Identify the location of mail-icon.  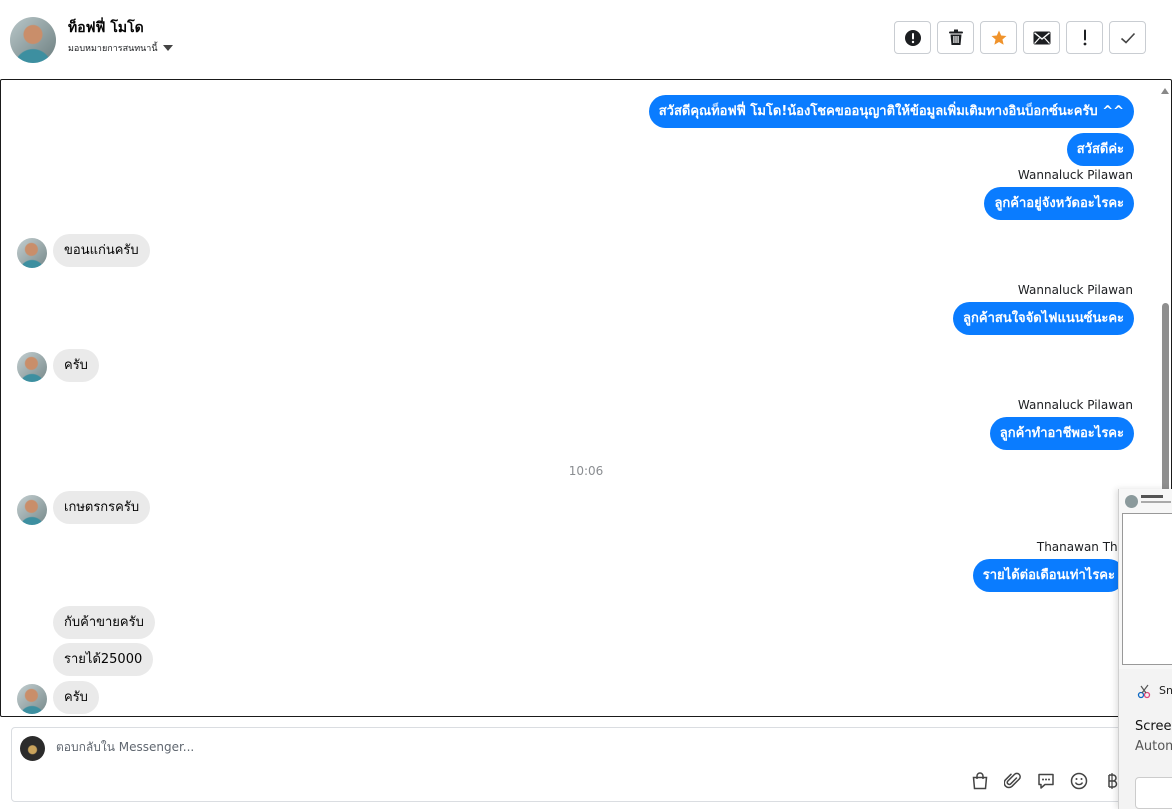
(1041, 37).